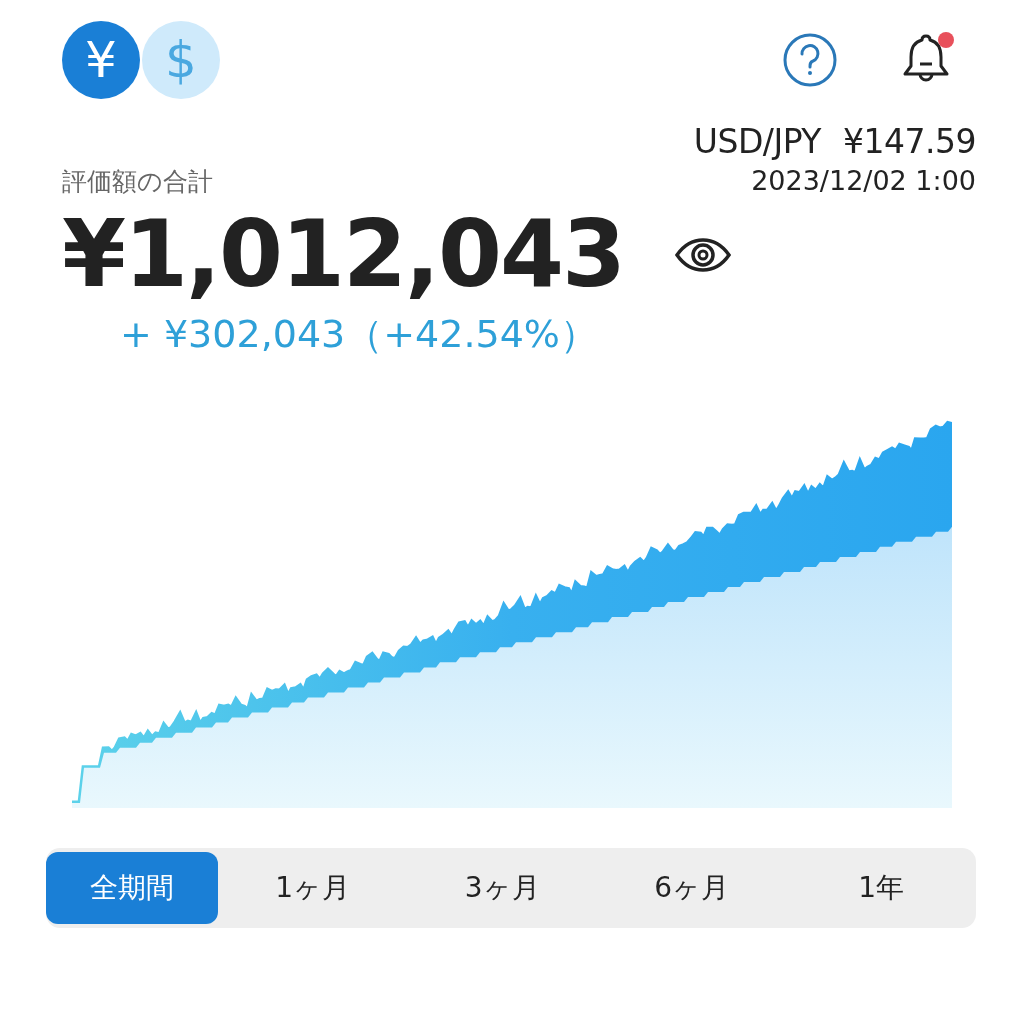  I want to click on currency-pair: USD/JPY, so click(757, 141).